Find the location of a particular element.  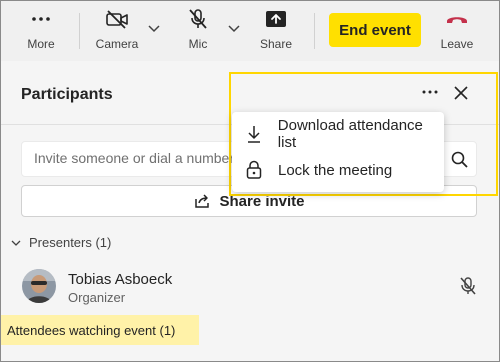

more-options-icon is located at coordinates (430, 93).